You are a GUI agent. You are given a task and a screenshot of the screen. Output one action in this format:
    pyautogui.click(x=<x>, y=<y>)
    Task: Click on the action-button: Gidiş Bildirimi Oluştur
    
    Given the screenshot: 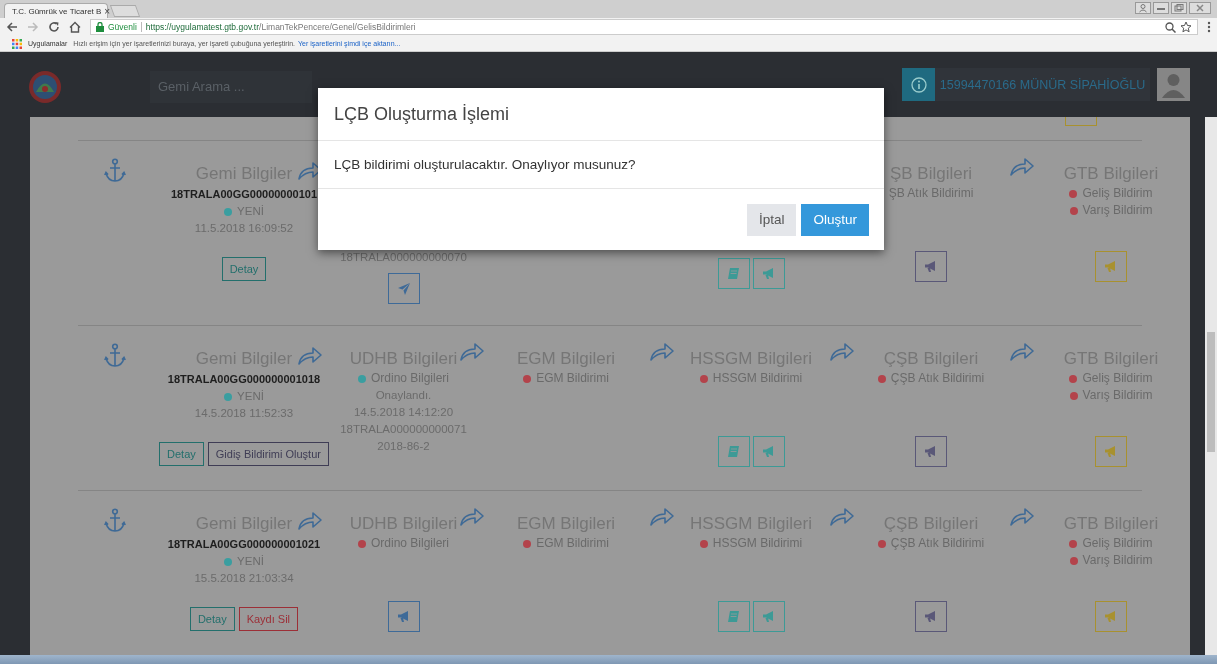 What is the action you would take?
    pyautogui.click(x=268, y=454)
    